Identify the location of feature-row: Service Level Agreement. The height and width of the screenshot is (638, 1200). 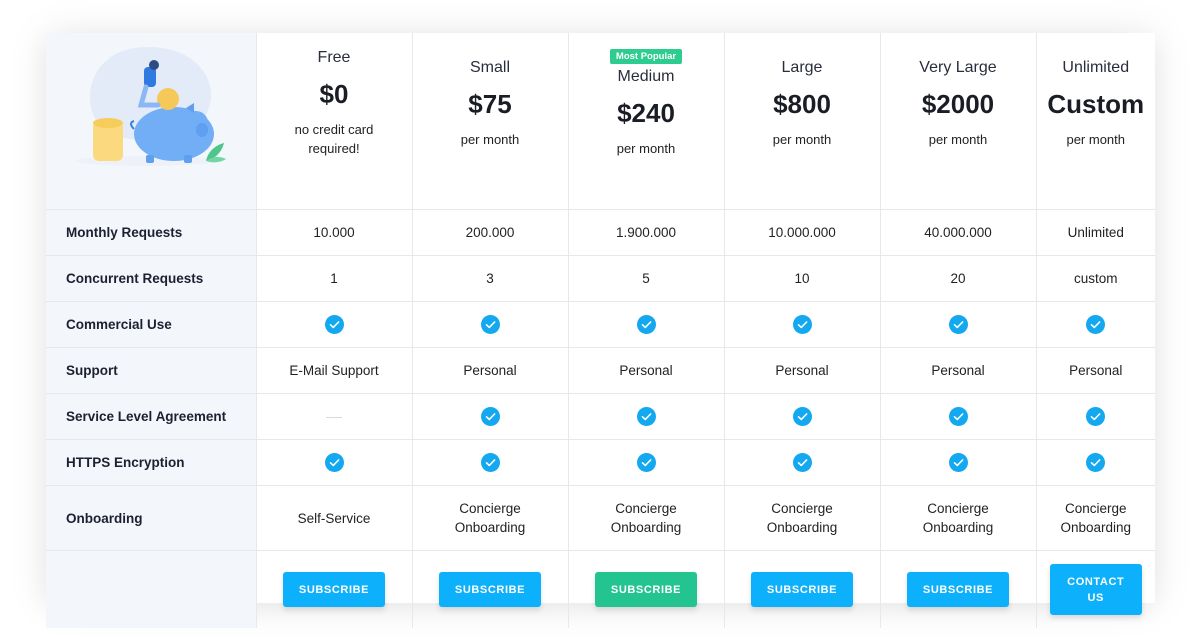
(600, 416).